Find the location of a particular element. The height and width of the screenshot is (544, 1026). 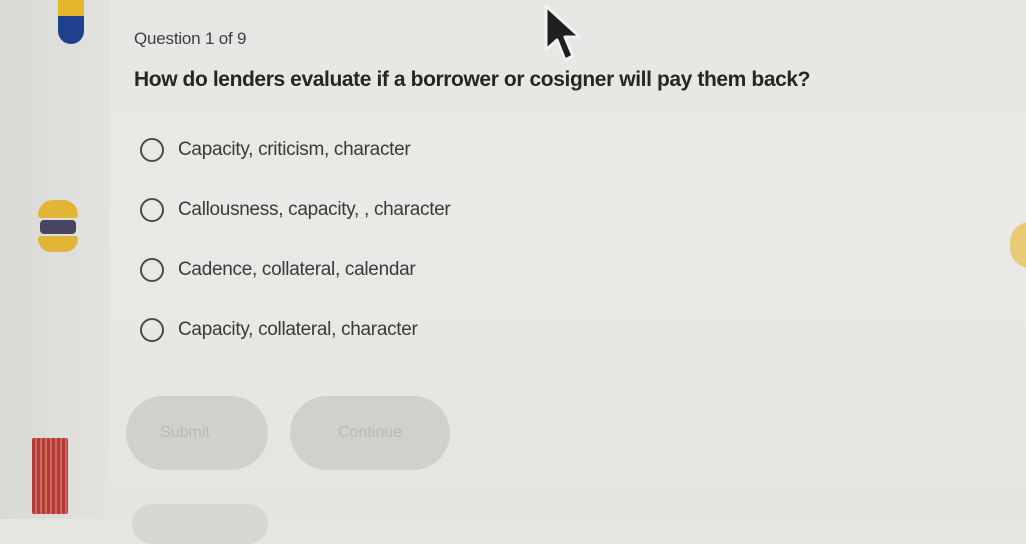

arrow-cursor-icon is located at coordinates (563, 33).